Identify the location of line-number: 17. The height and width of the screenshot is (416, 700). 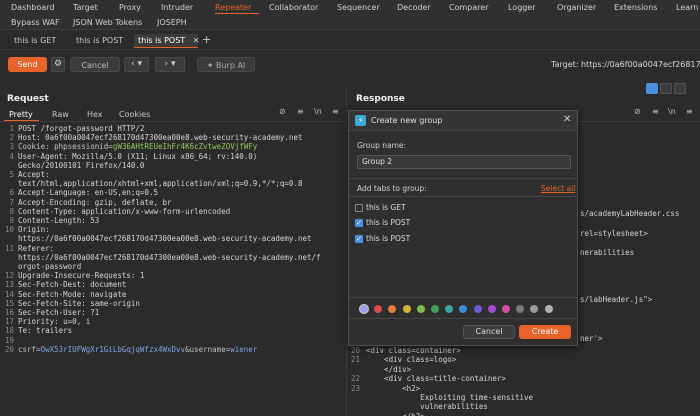
(9, 322).